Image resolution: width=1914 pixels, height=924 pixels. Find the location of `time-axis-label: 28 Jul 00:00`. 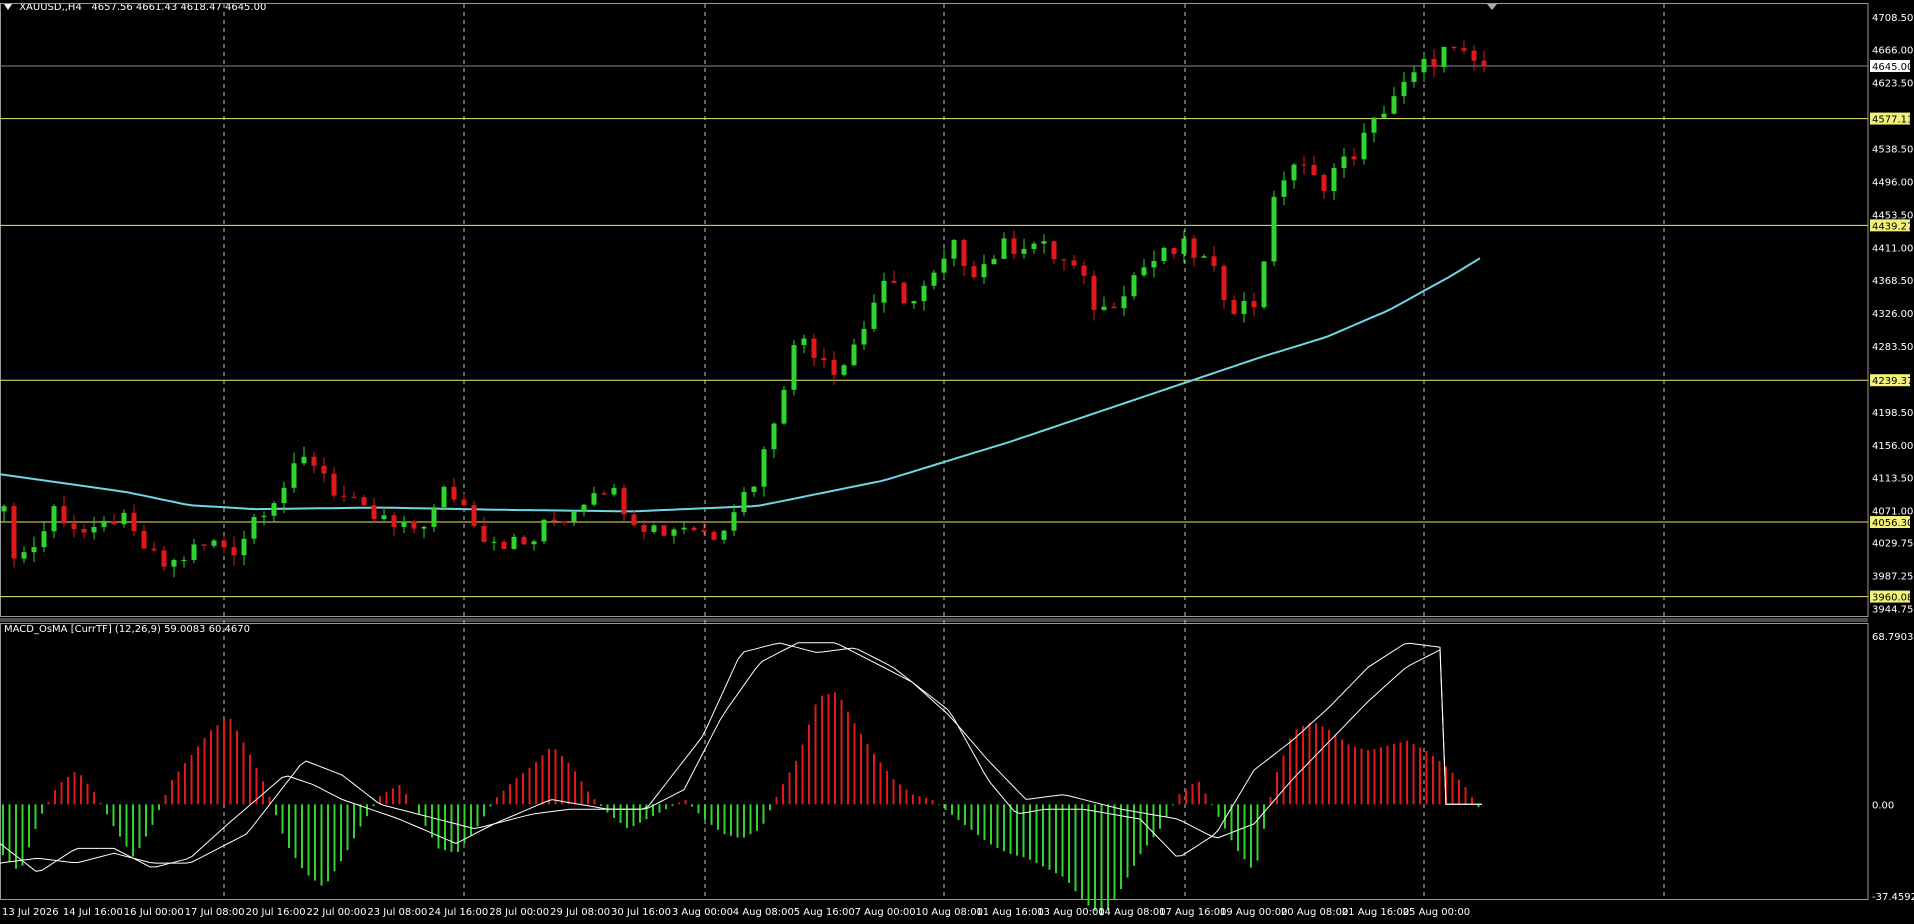

time-axis-label: 28 Jul 00:00 is located at coordinates (519, 912).